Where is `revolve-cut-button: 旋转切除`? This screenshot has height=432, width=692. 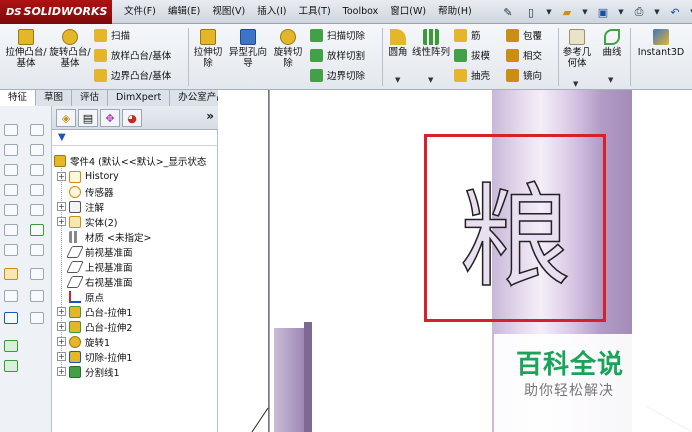 revolve-cut-button: 旋转切除 is located at coordinates (288, 47).